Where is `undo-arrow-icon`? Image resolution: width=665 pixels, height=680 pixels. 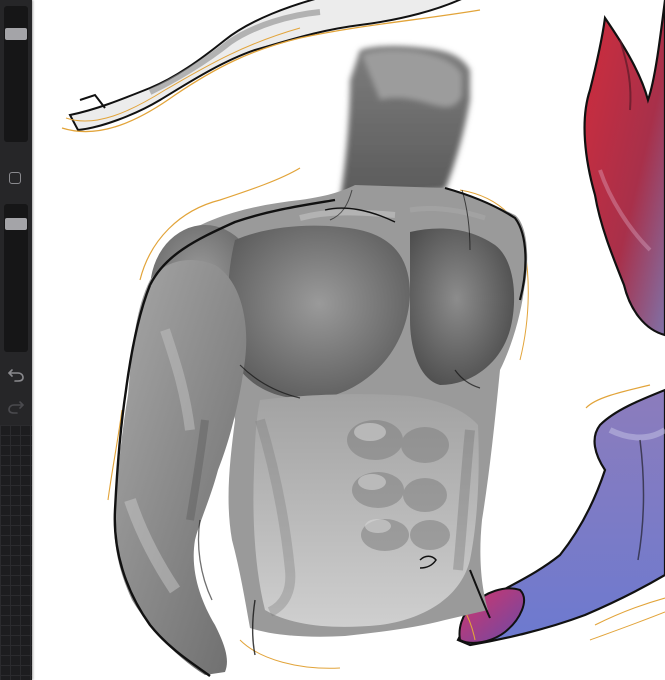 undo-arrow-icon is located at coordinates (16, 375).